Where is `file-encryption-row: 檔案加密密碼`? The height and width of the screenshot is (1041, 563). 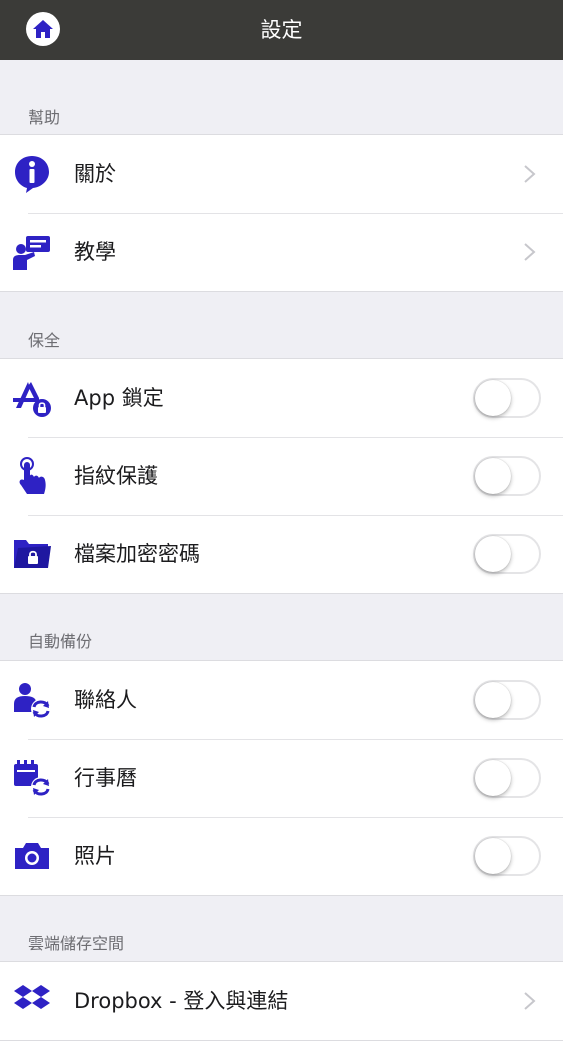 file-encryption-row: 檔案加密密碼 is located at coordinates (281, 554).